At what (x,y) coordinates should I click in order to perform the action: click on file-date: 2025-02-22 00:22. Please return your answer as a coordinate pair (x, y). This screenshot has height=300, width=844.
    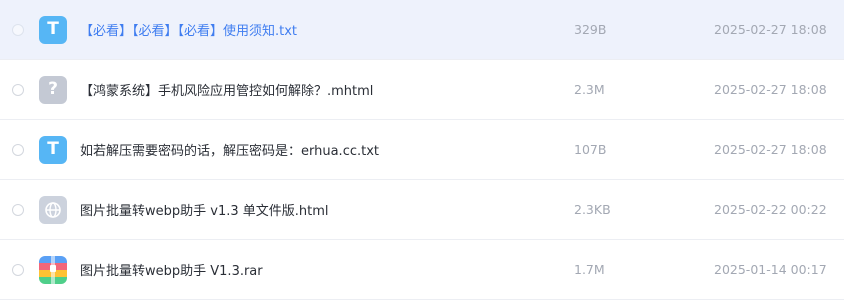
    Looking at the image, I should click on (770, 209).